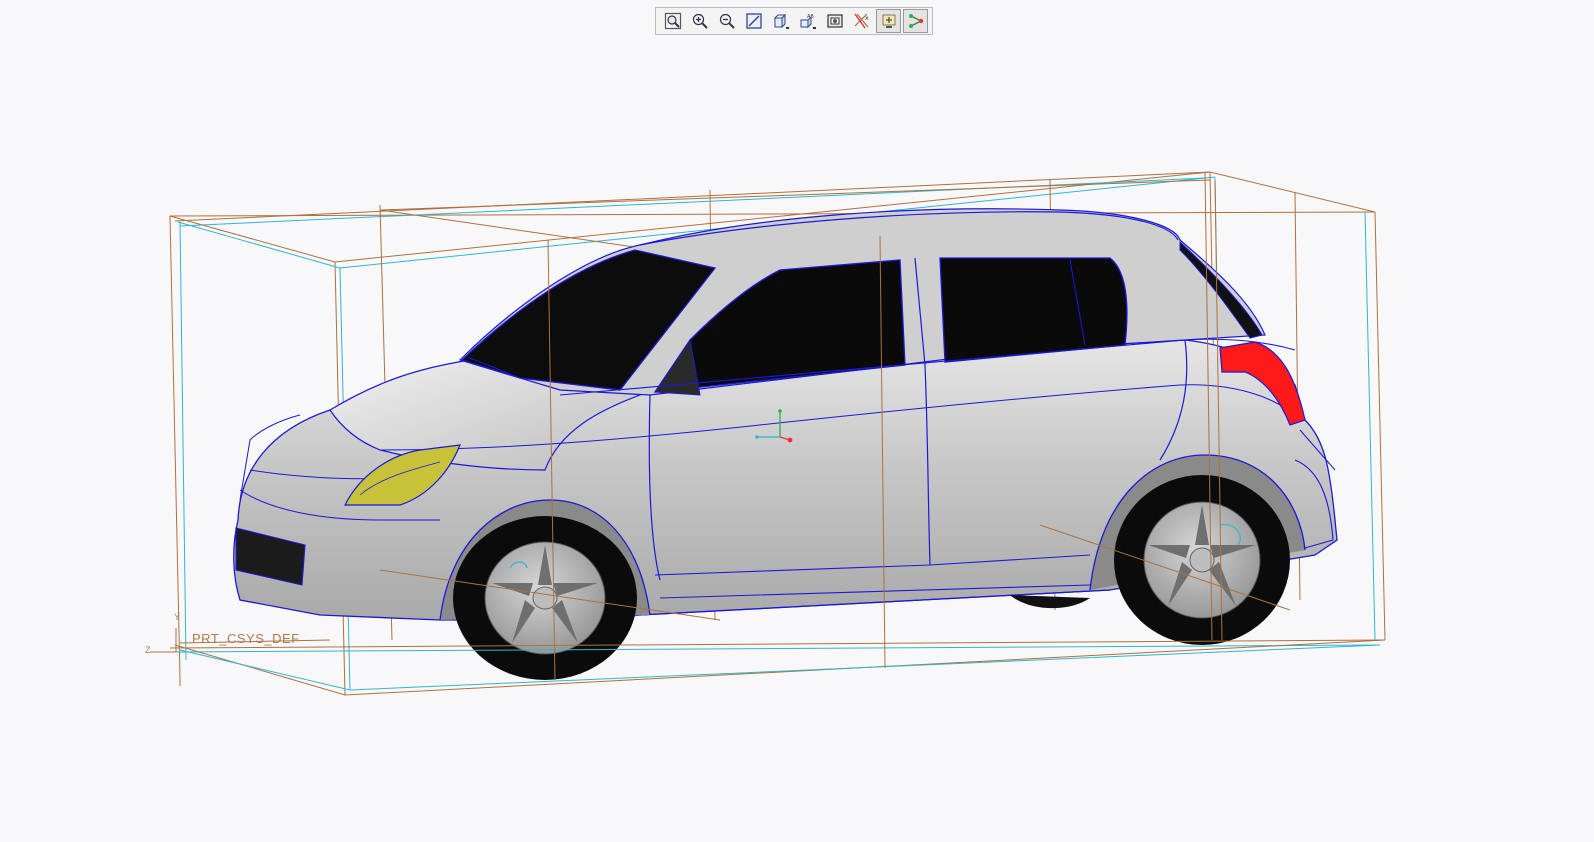 The height and width of the screenshot is (842, 1594). What do you see at coordinates (177, 617) in the screenshot?
I see `axis-y-label: Y` at bounding box center [177, 617].